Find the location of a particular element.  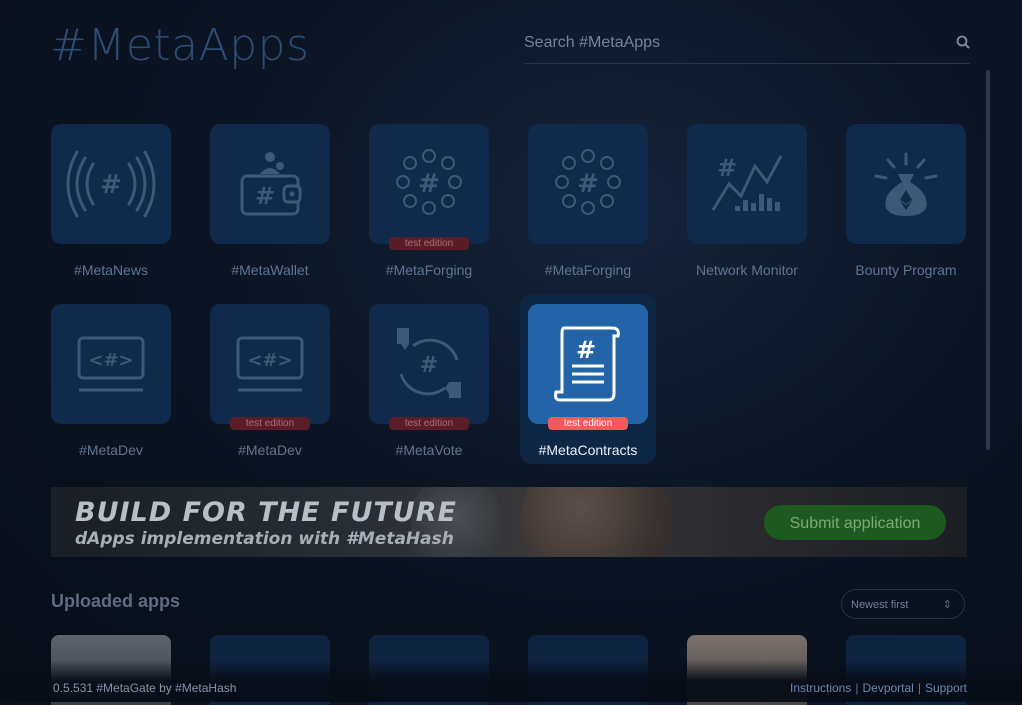

app-tile-bounty-program is located at coordinates (906, 184).